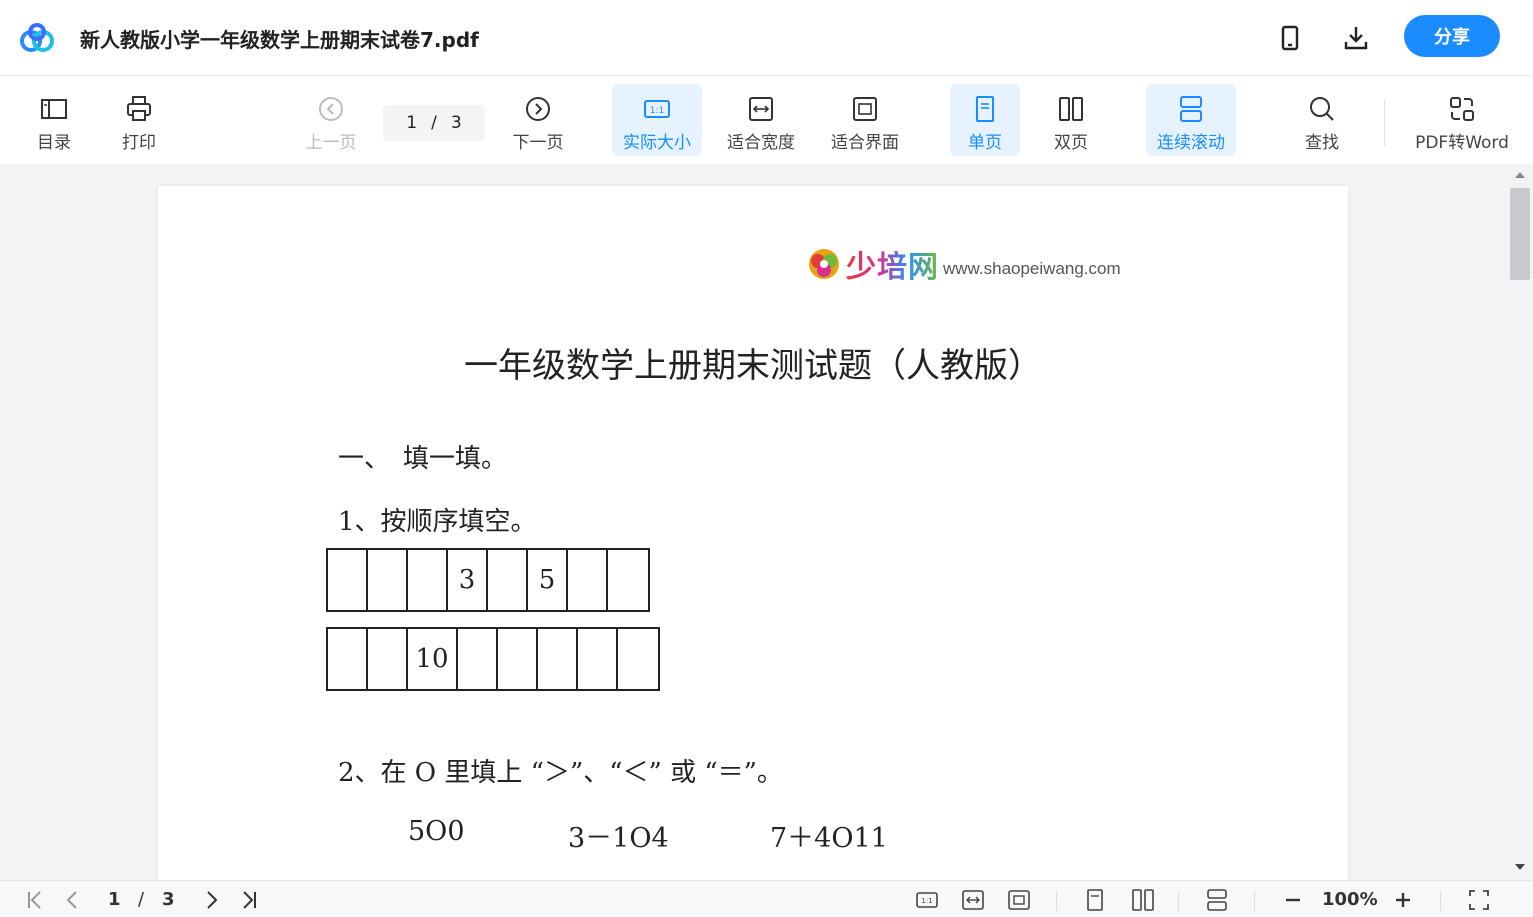 This screenshot has width=1533, height=917. Describe the element at coordinates (766, 38) in the screenshot. I see `title-bar: 新人教版小学一年级数学上册期末试卷7.pdf 分享` at that location.